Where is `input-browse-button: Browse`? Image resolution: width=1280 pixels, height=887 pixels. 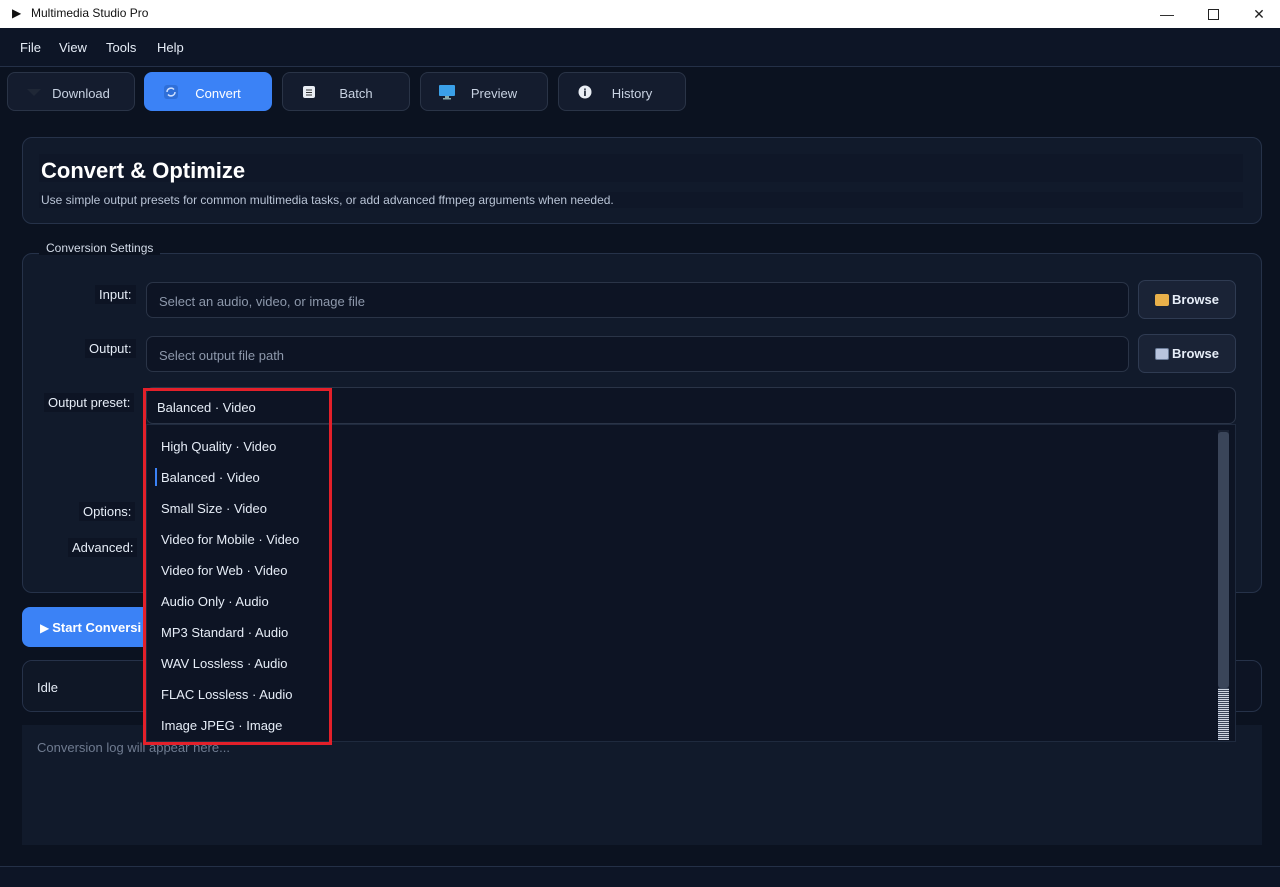
input-browse-button: Browse is located at coordinates (1187, 299).